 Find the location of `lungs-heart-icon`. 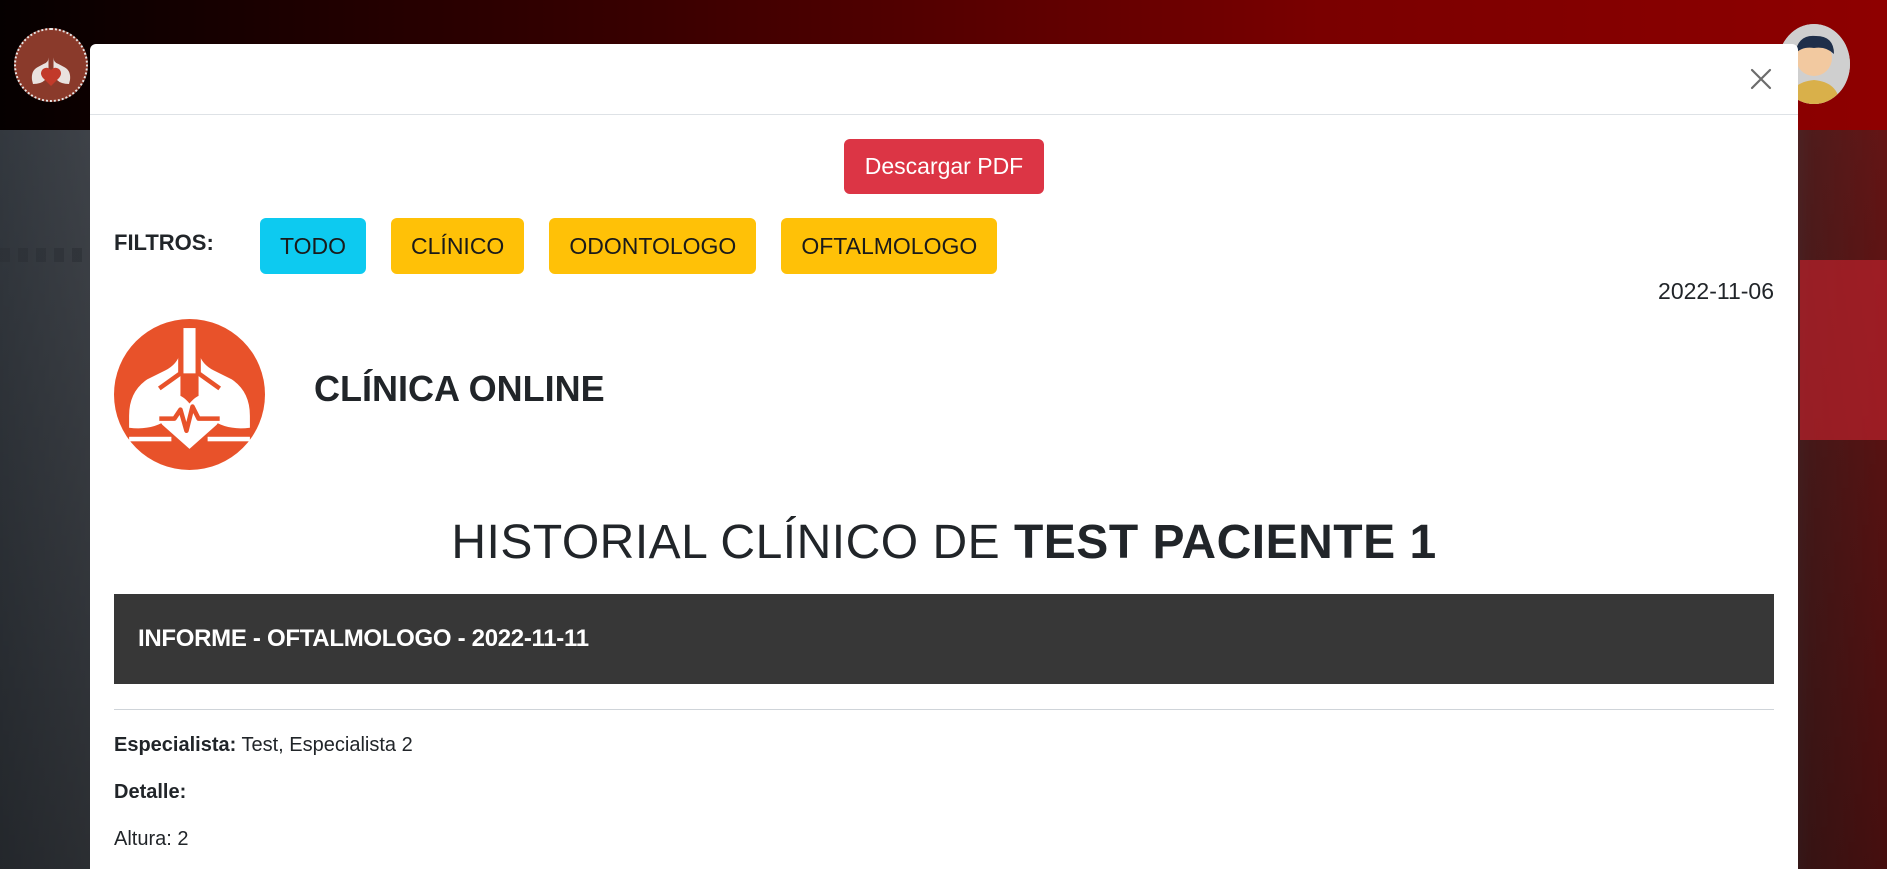

lungs-heart-icon is located at coordinates (51, 65).